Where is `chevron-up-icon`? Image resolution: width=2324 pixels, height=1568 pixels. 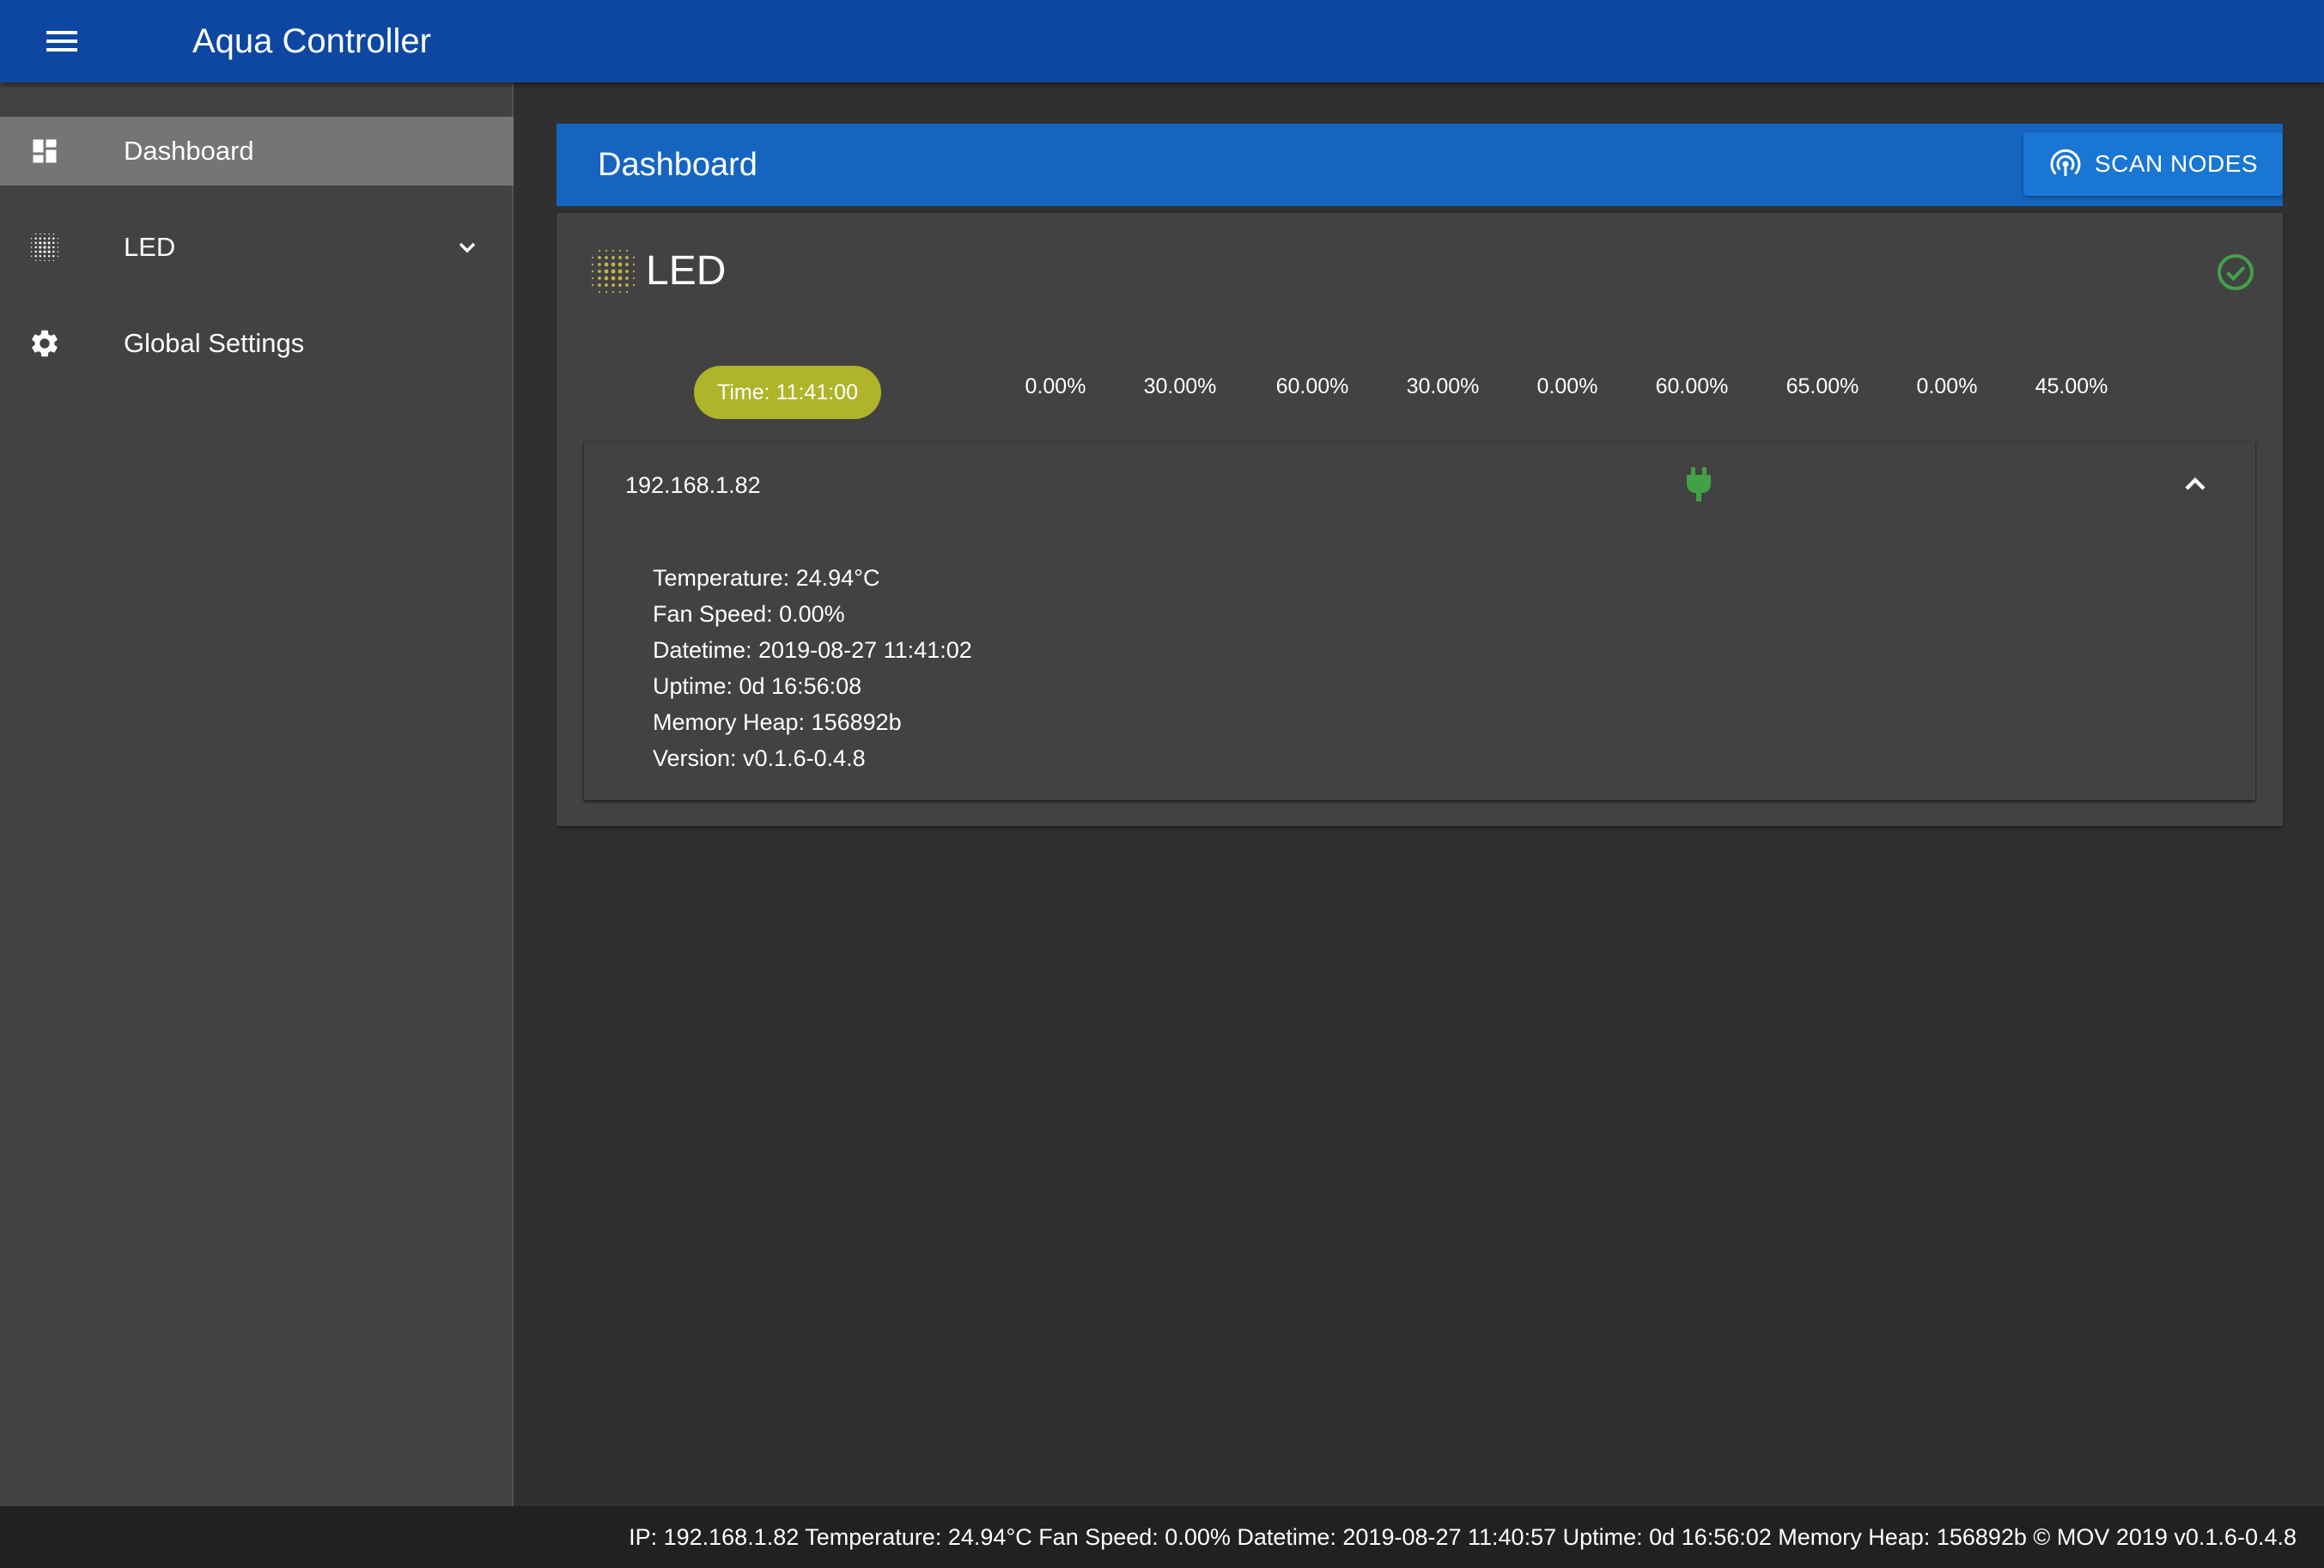
chevron-up-icon is located at coordinates (2195, 484).